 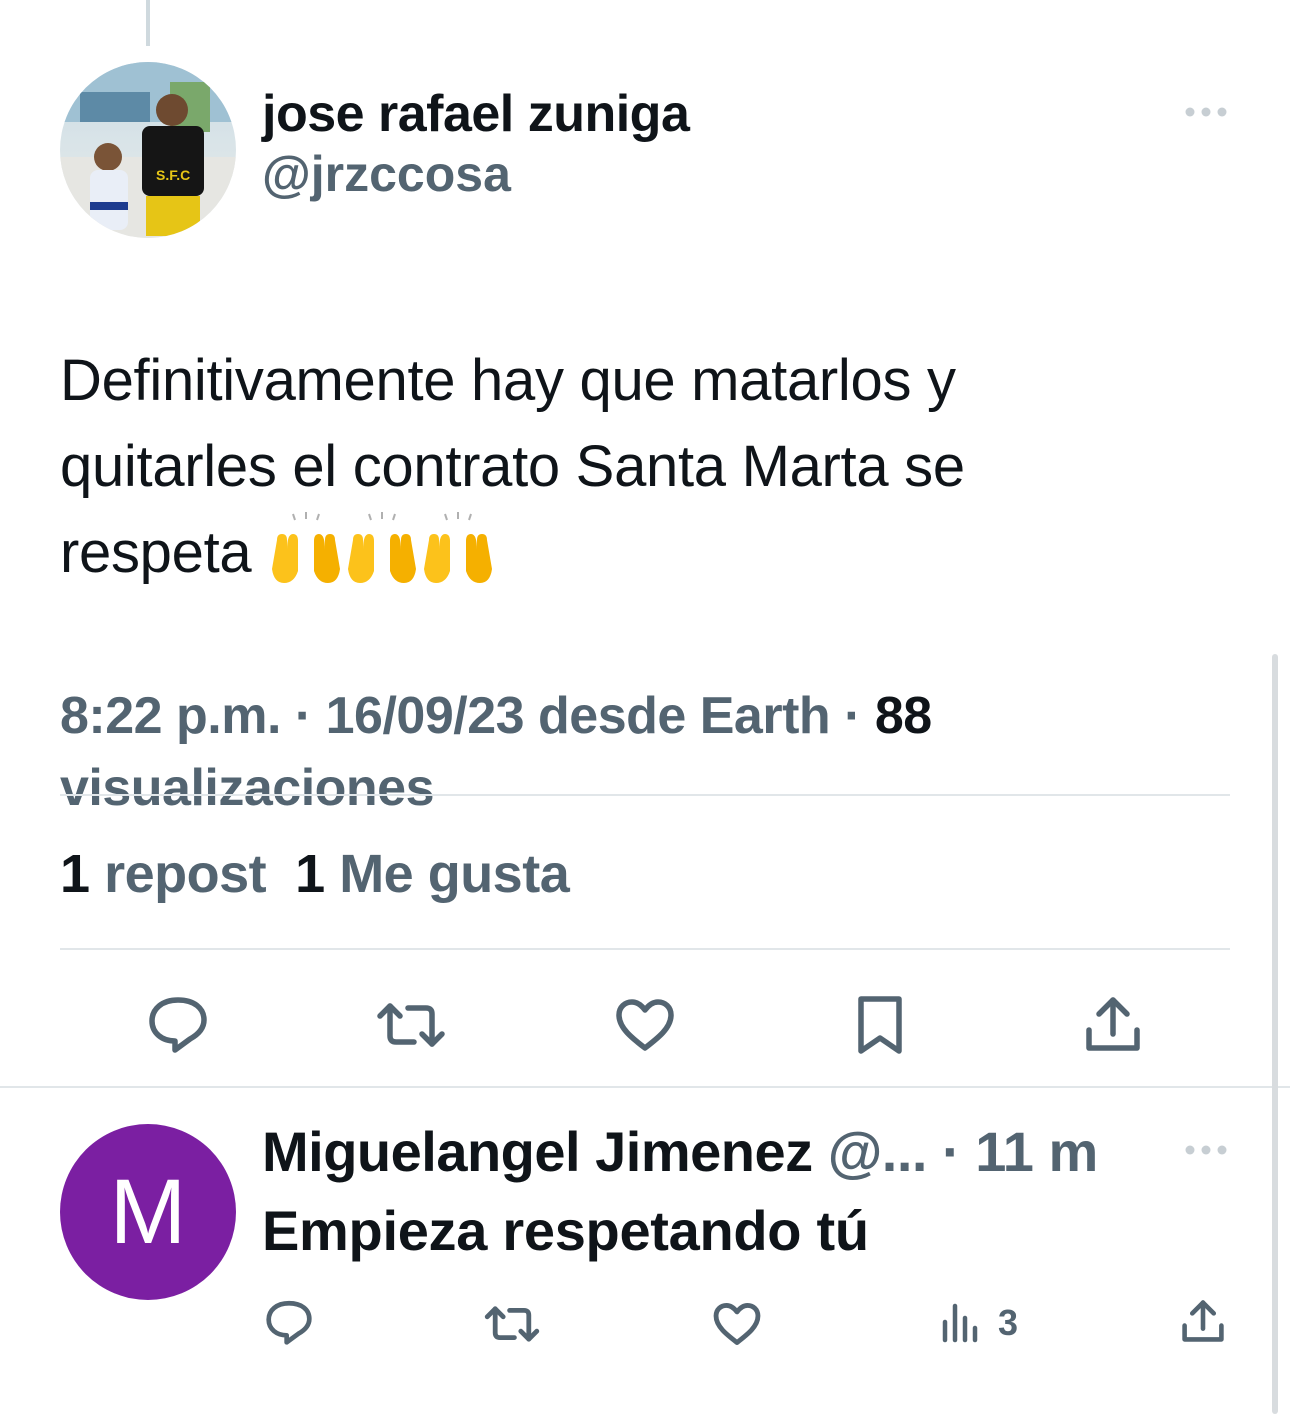 I want to click on author-handle: @jrzccosa, so click(x=475, y=174).